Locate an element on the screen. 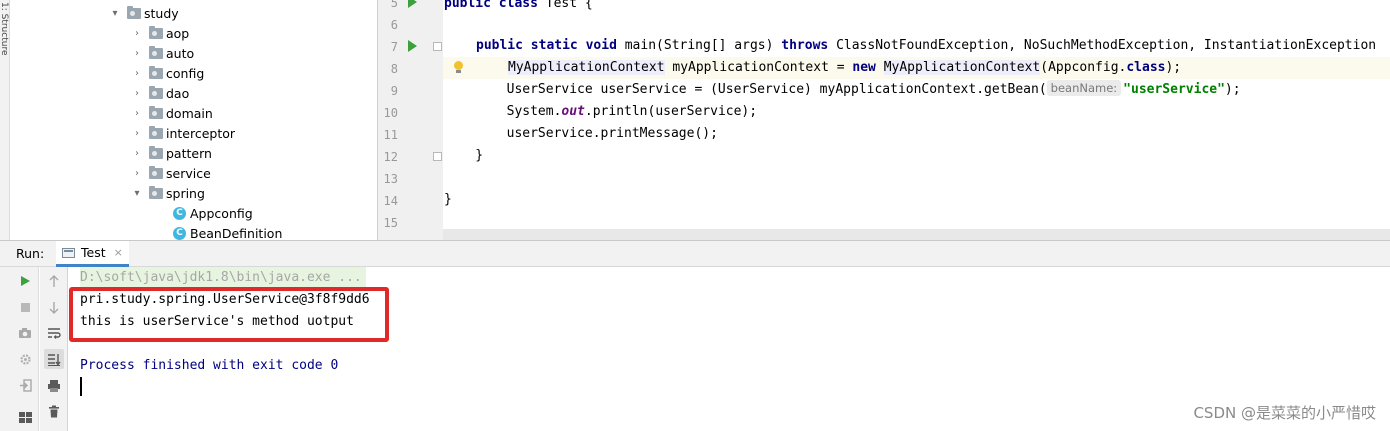 The height and width of the screenshot is (431, 1390). line-number: 9 is located at coordinates (394, 91).